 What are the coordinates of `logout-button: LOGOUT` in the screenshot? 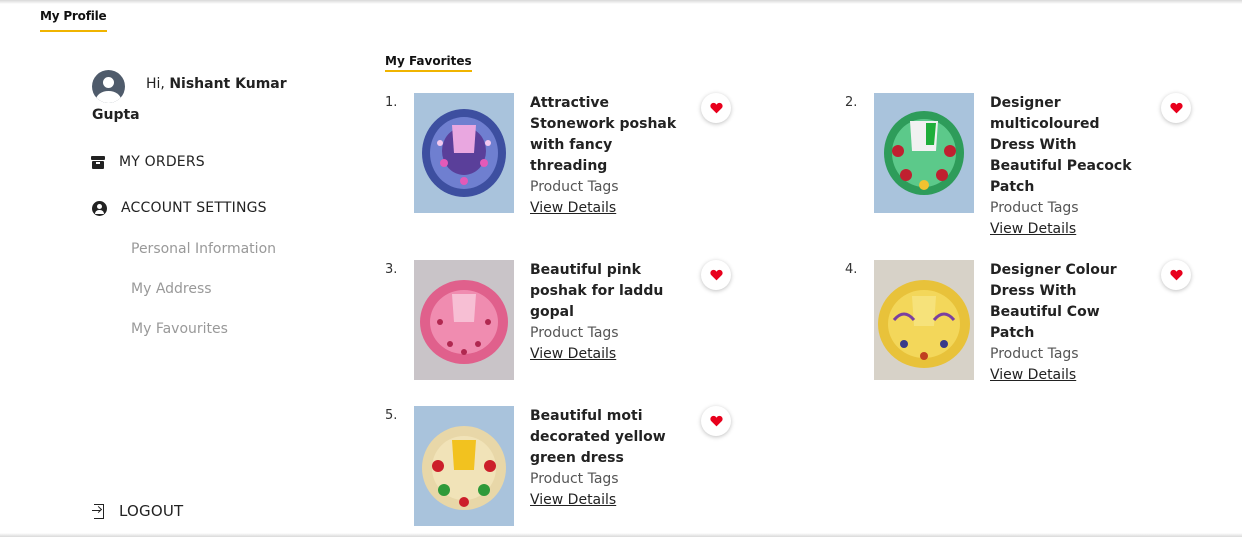 It's located at (137, 511).